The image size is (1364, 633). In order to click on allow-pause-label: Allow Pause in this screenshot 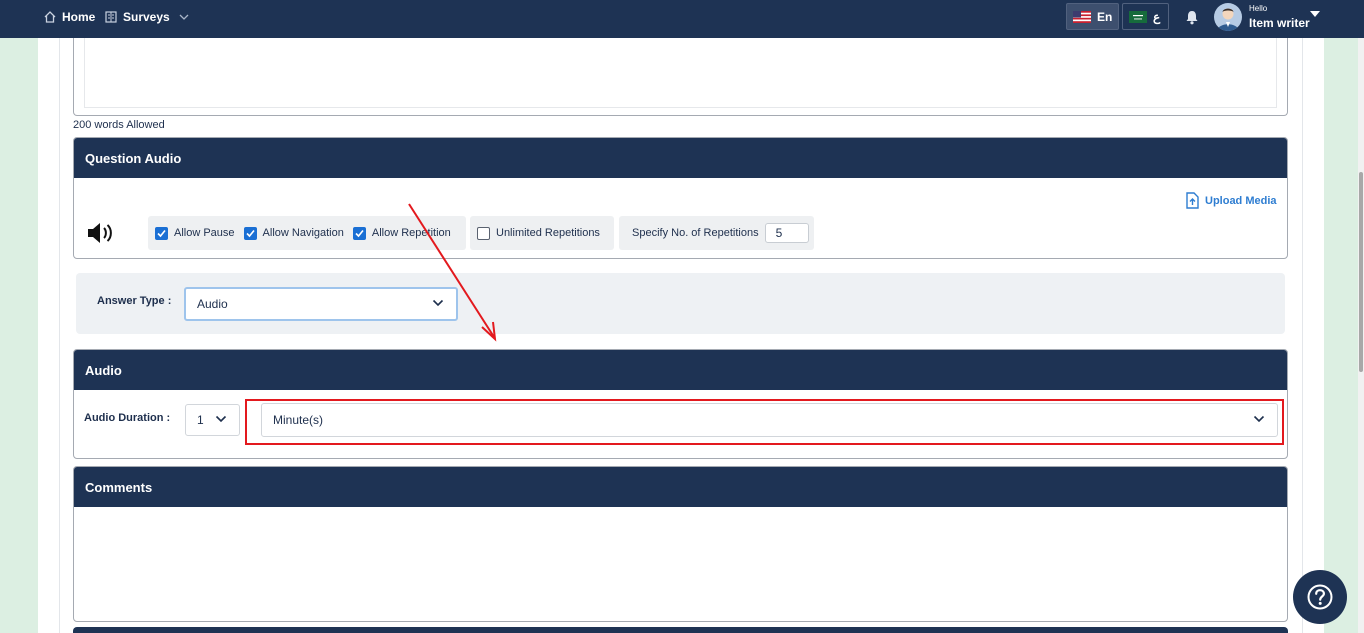, I will do `click(204, 233)`.